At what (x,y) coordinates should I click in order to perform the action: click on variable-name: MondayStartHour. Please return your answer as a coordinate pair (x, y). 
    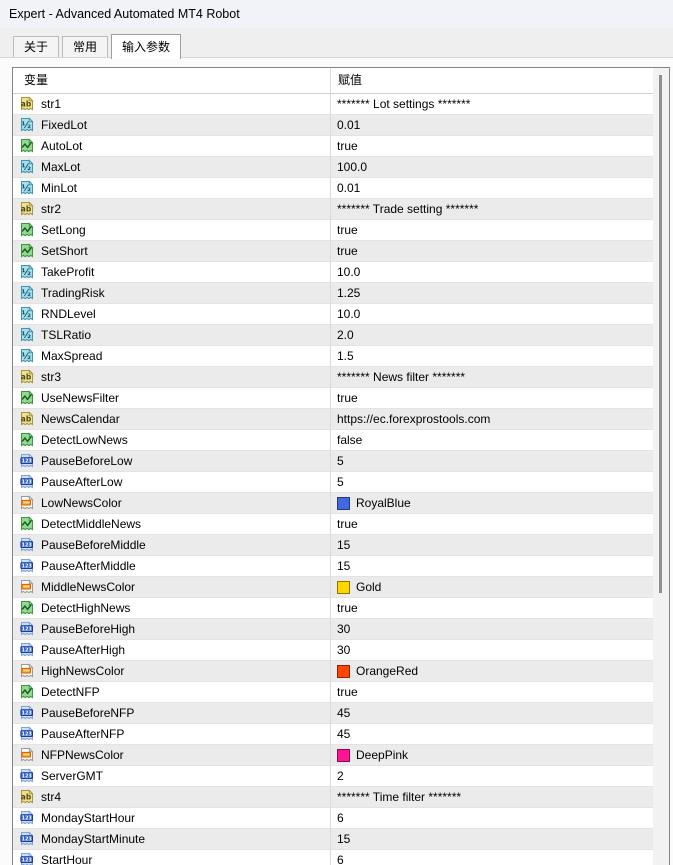
    Looking at the image, I should click on (88, 818).